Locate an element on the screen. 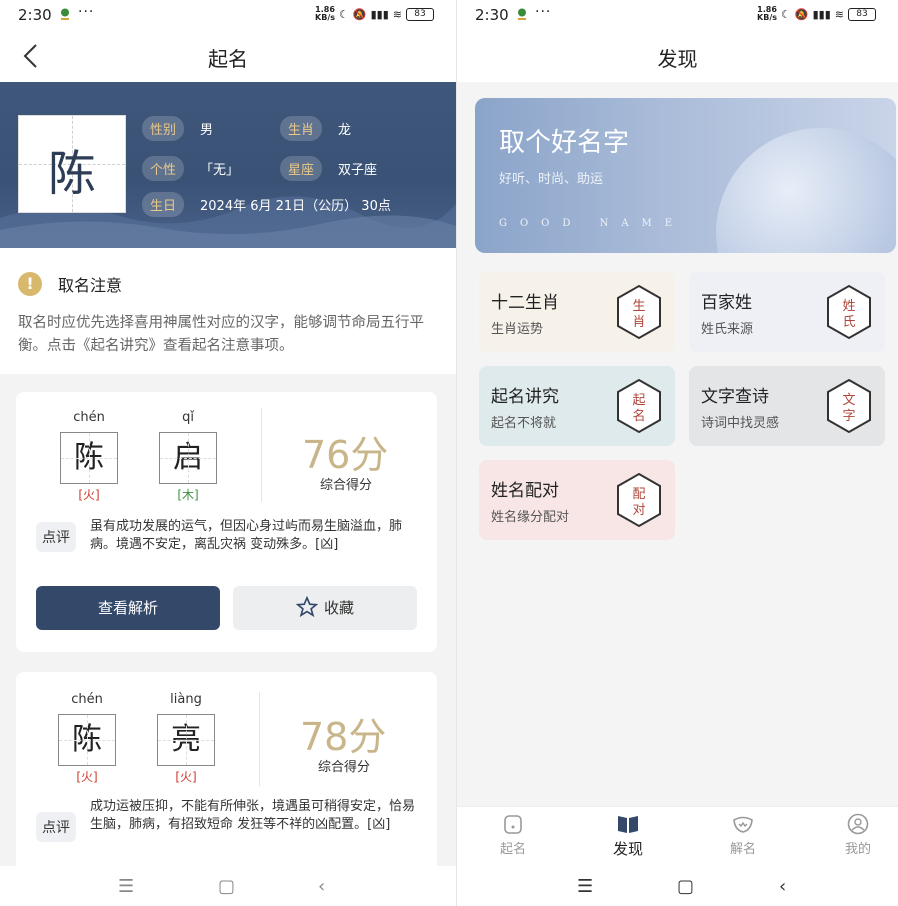  favorite-label: 收藏 is located at coordinates (338, 608).